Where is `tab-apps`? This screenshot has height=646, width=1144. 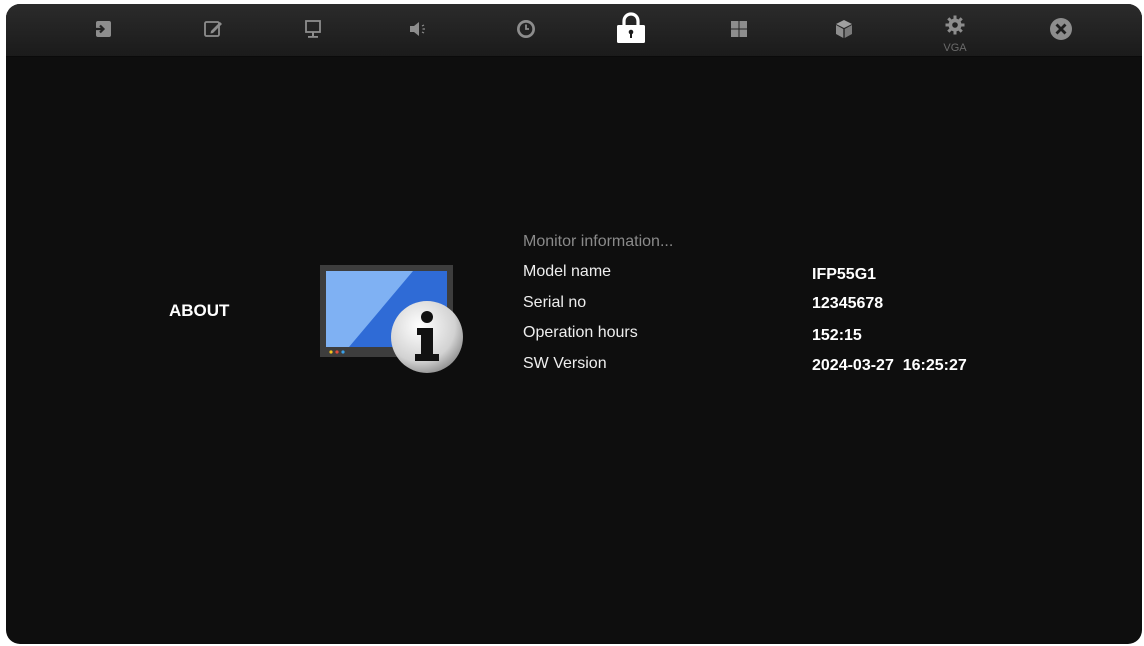 tab-apps is located at coordinates (844, 30).